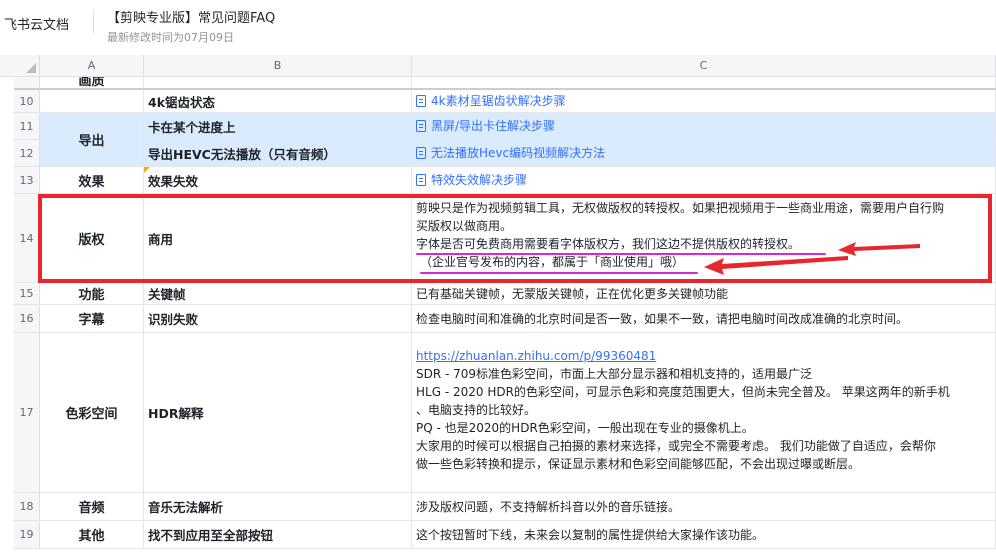 The image size is (996, 554). I want to click on category-cell: 音频, so click(92, 507).